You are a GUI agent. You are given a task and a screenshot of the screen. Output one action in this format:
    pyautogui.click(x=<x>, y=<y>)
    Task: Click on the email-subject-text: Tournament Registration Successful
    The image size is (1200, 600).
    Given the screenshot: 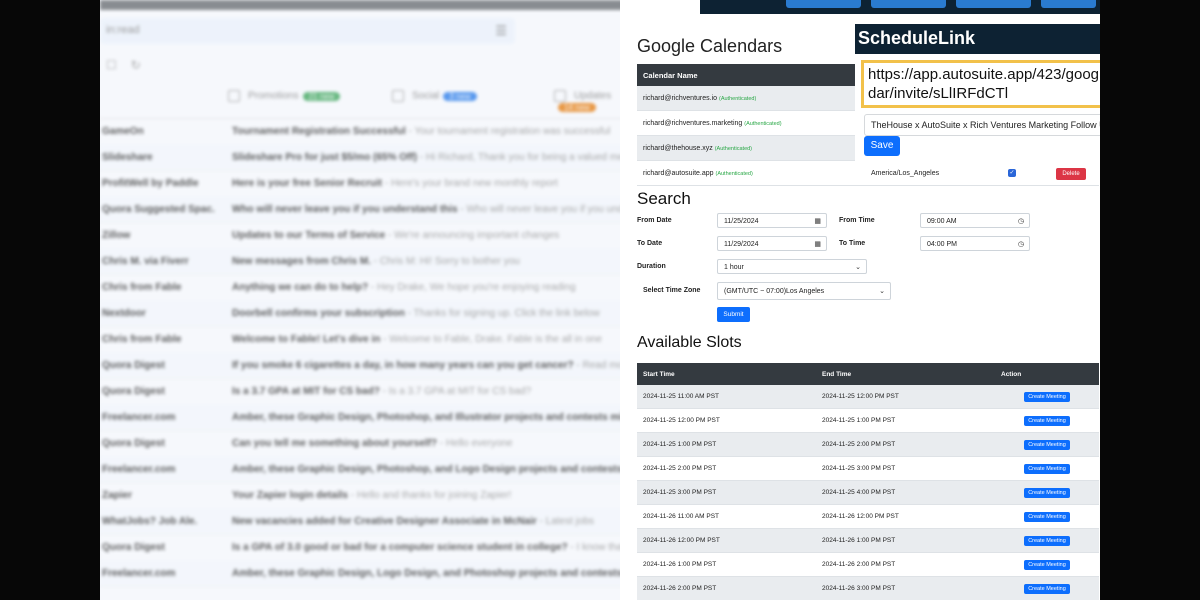 What is the action you would take?
    pyautogui.click(x=319, y=131)
    